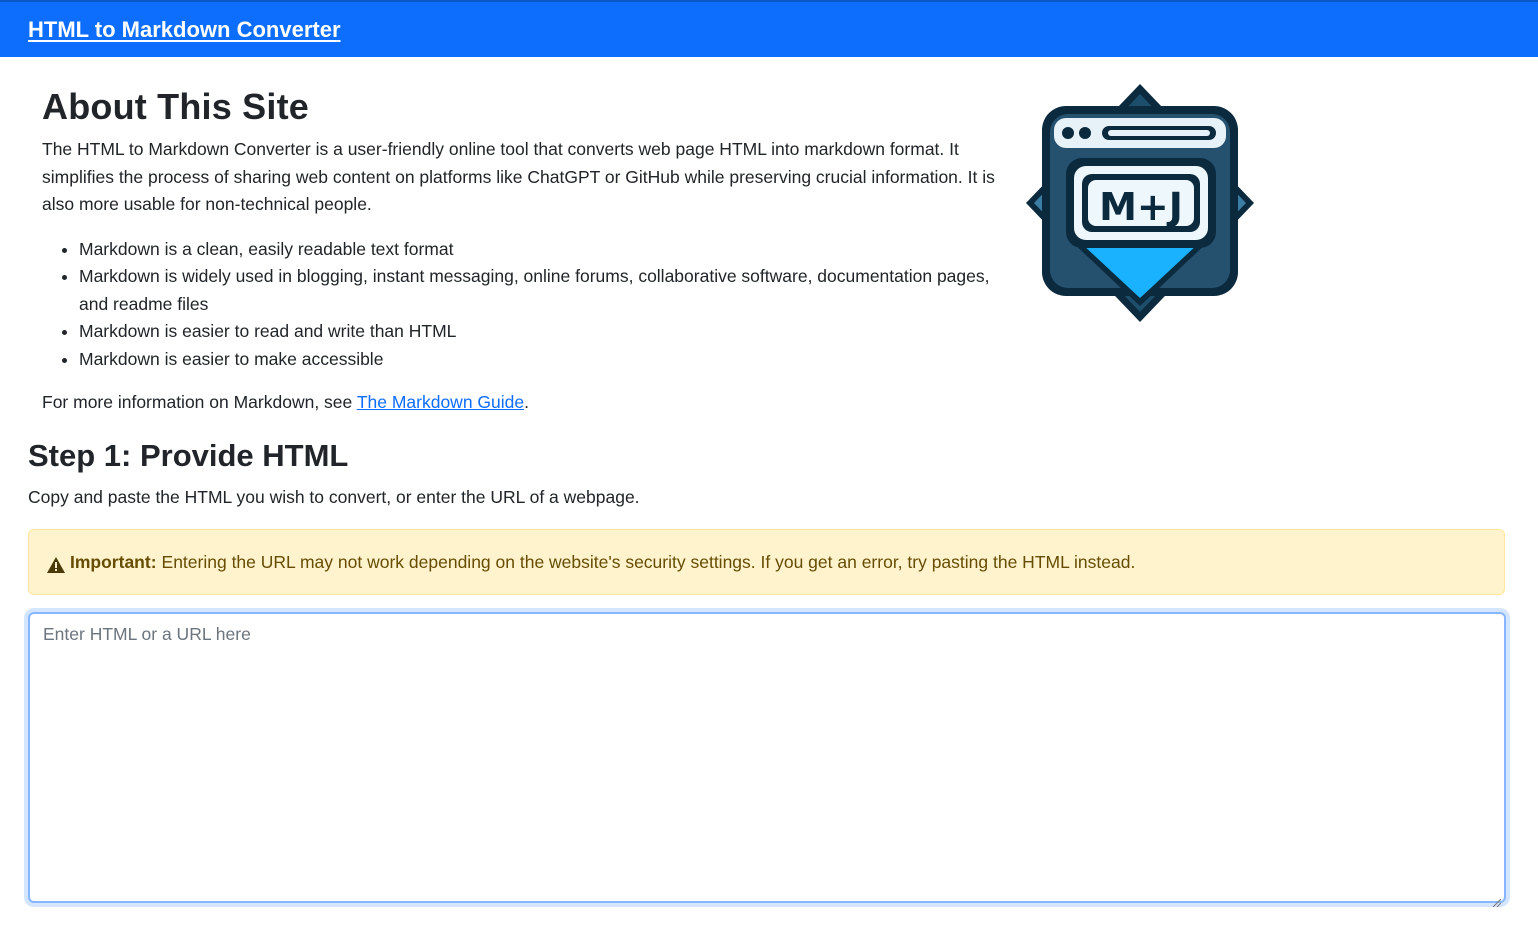 This screenshot has height=945, width=1538. I want to click on warning-triangle-icon, so click(56, 563).